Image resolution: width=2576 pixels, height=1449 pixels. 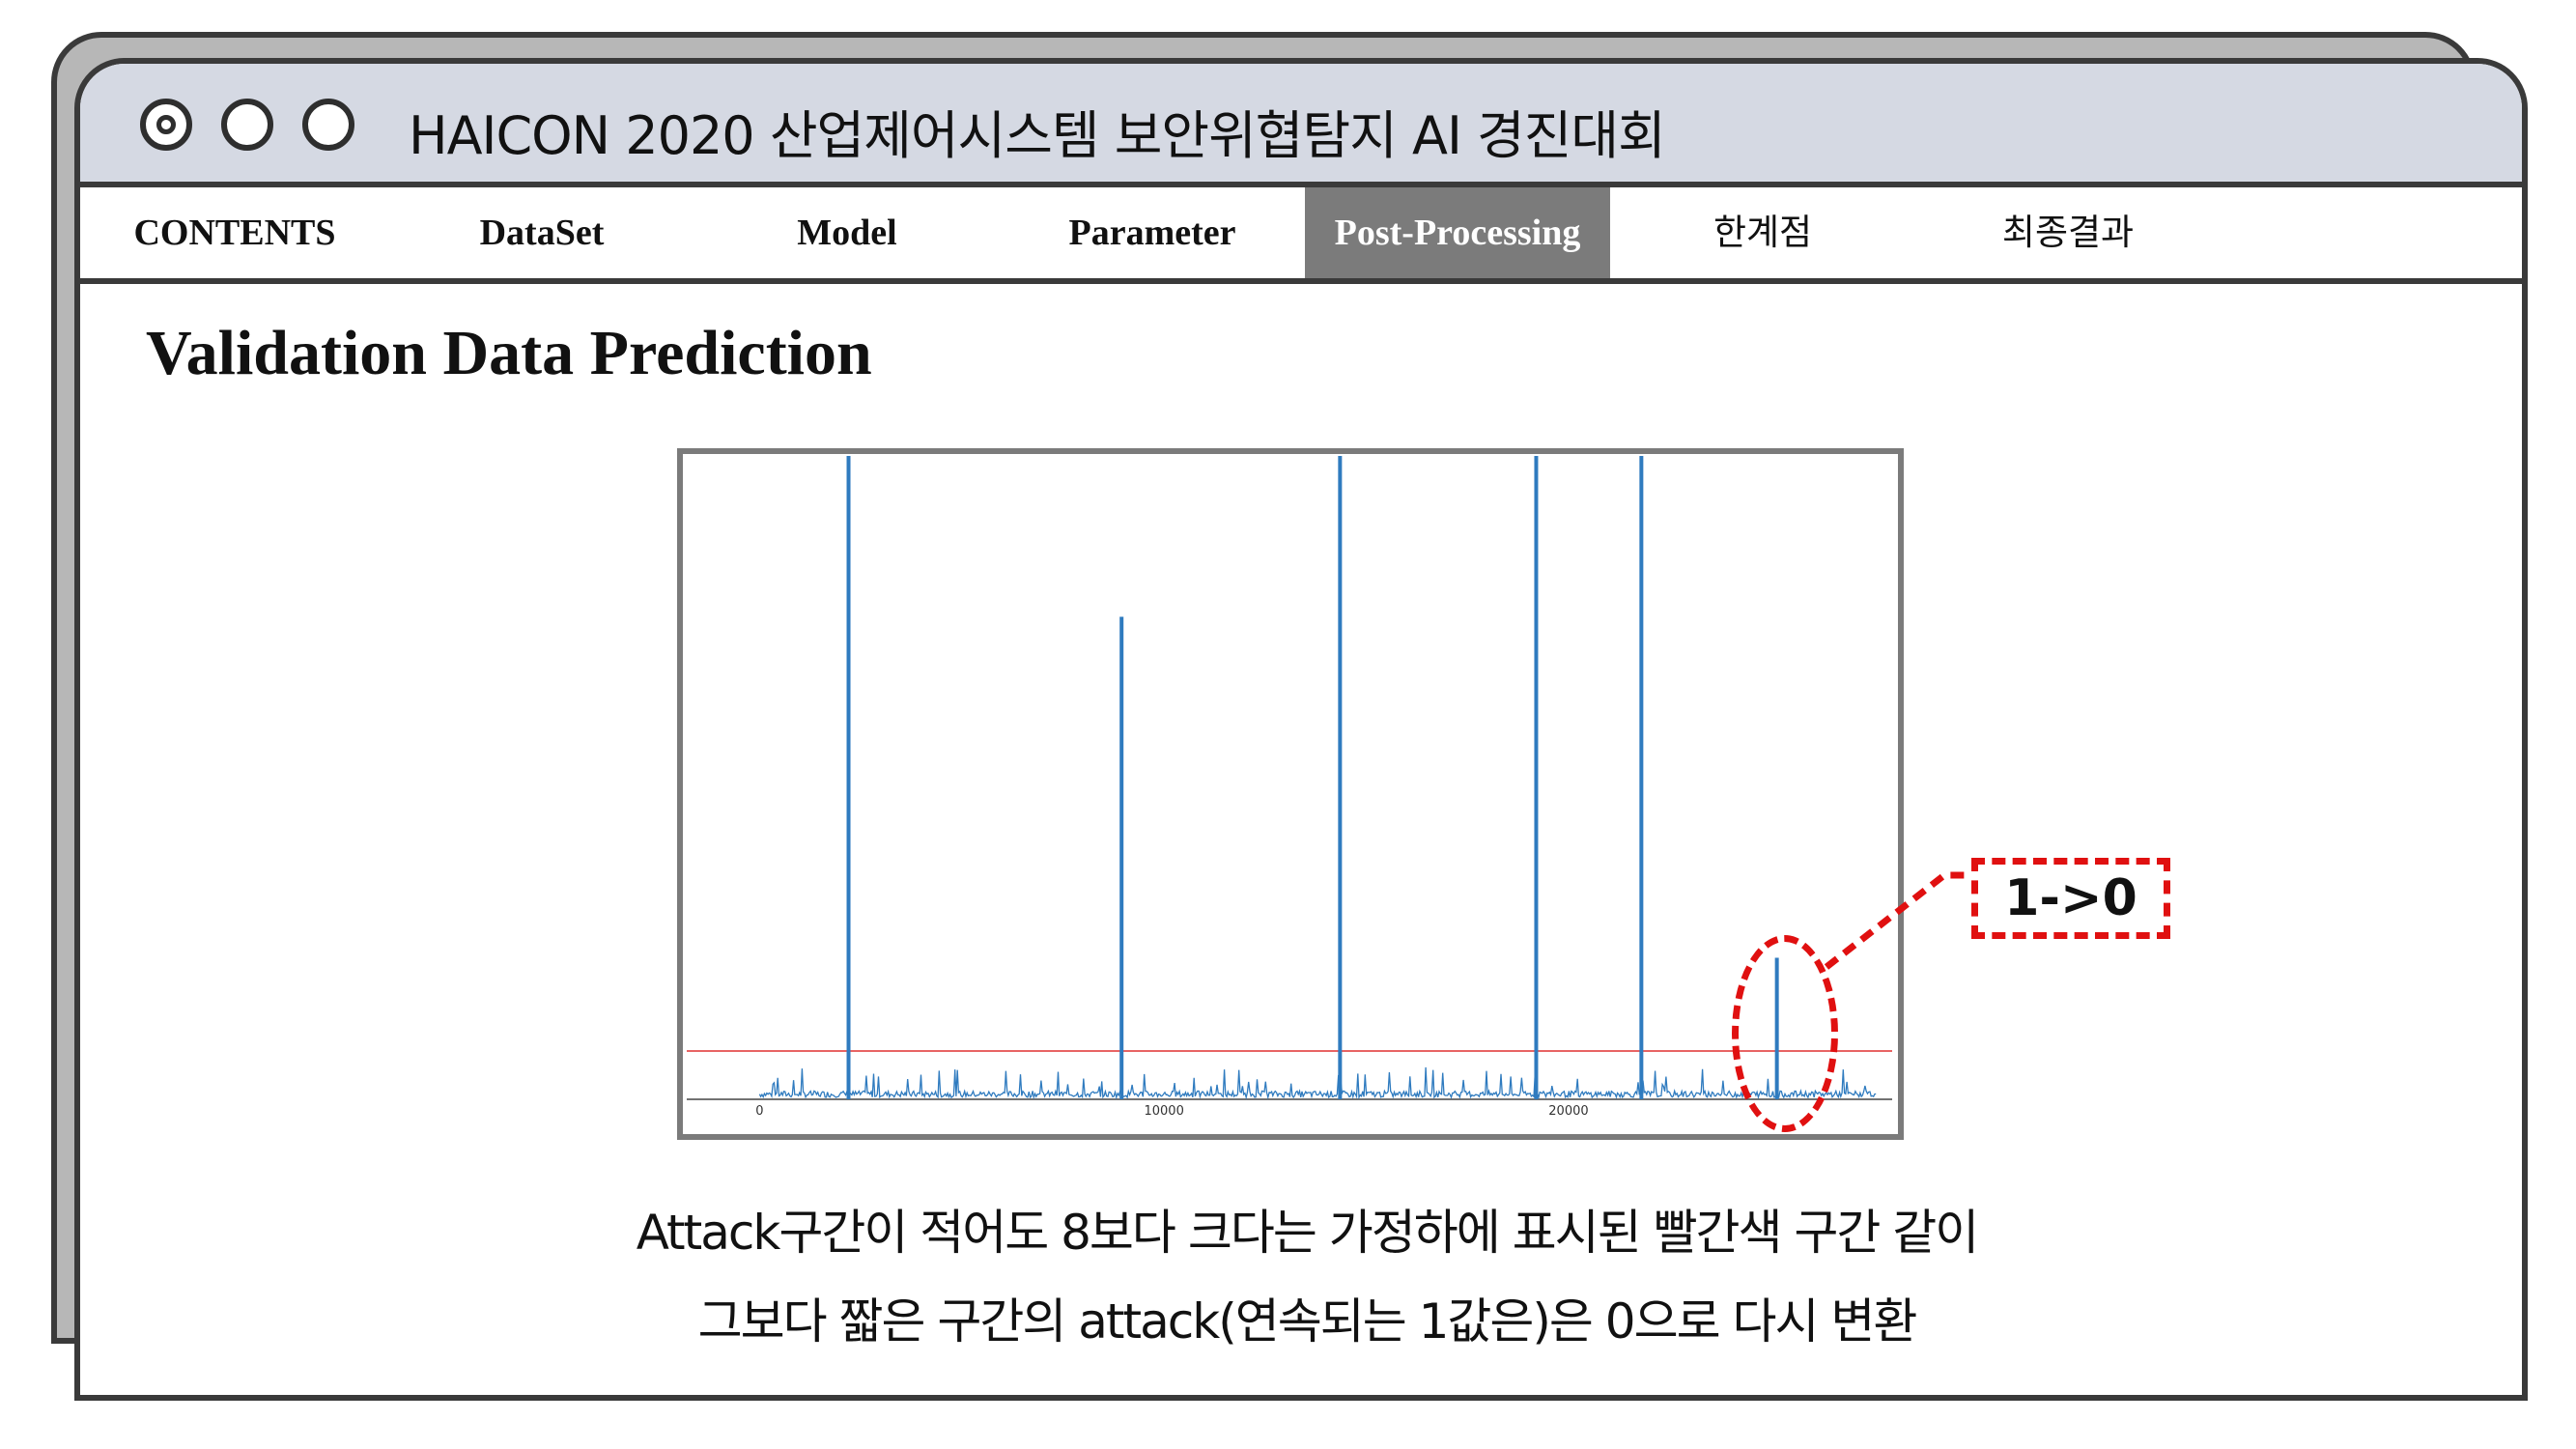 What do you see at coordinates (2070, 898) in the screenshot?
I see `callout-box: 1->0` at bounding box center [2070, 898].